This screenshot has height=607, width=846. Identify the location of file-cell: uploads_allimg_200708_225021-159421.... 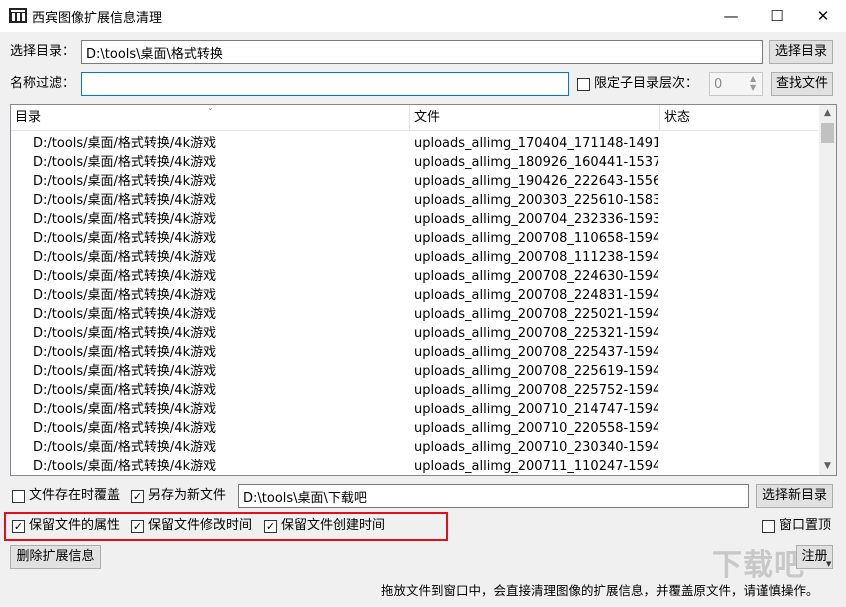
(536, 314).